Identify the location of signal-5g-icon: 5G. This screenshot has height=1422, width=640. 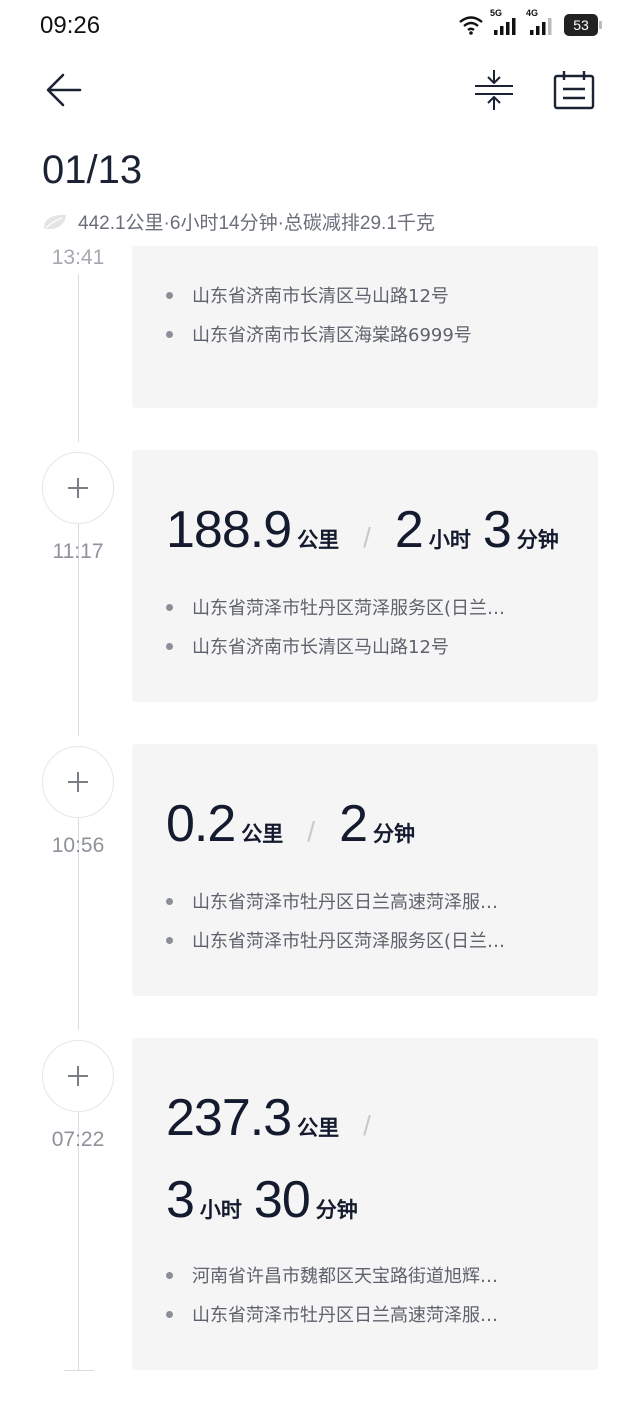
(505, 22).